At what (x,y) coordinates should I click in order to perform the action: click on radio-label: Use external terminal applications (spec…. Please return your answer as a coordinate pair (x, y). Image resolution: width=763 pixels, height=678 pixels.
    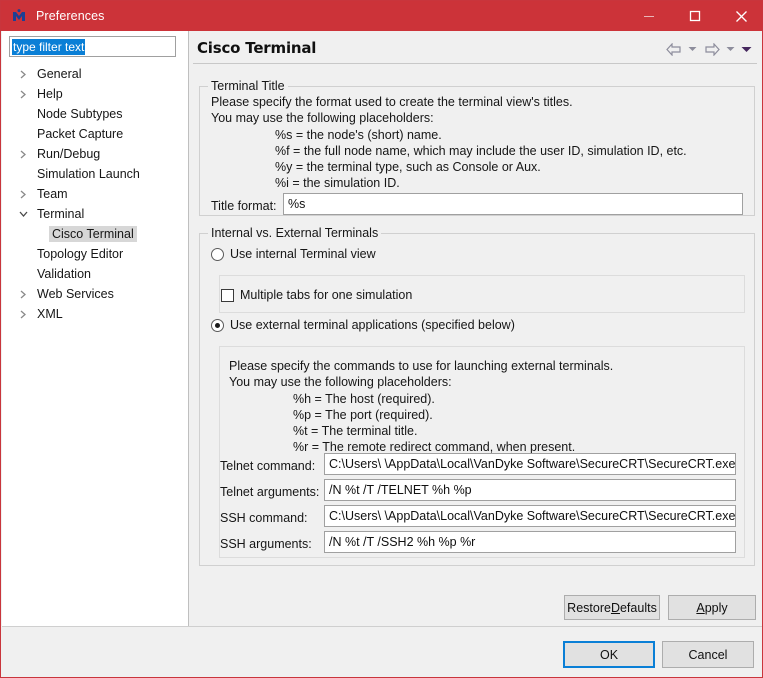
    Looking at the image, I should click on (372, 325).